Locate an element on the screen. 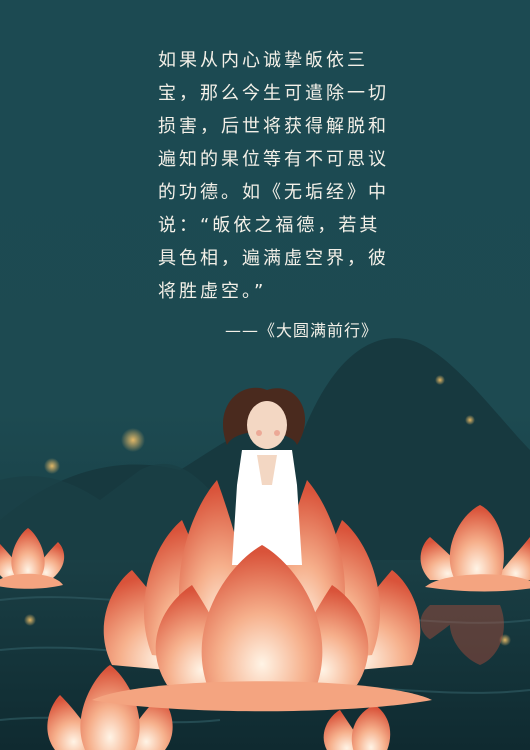  quote-line: 如果从内心诚挚皈依三 is located at coordinates (263, 60).